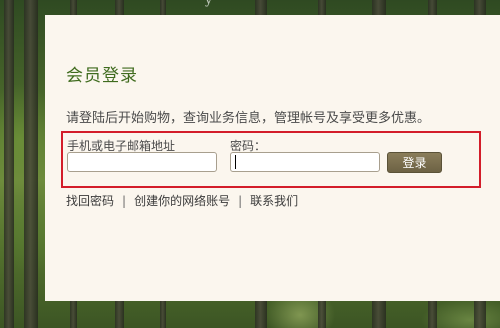 This screenshot has width=500, height=328. What do you see at coordinates (142, 162) in the screenshot?
I see `account-input` at bounding box center [142, 162].